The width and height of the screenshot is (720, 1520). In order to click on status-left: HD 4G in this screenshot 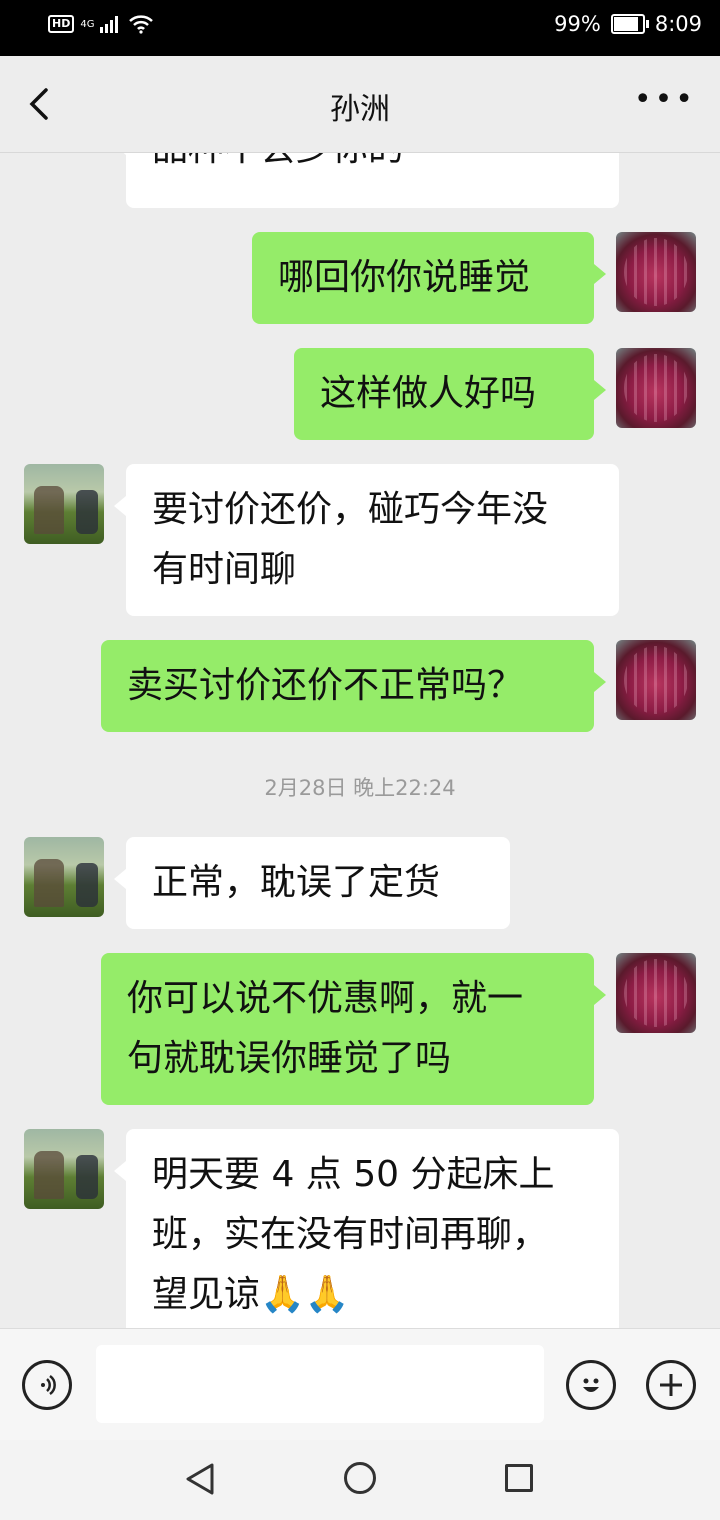, I will do `click(101, 24)`.